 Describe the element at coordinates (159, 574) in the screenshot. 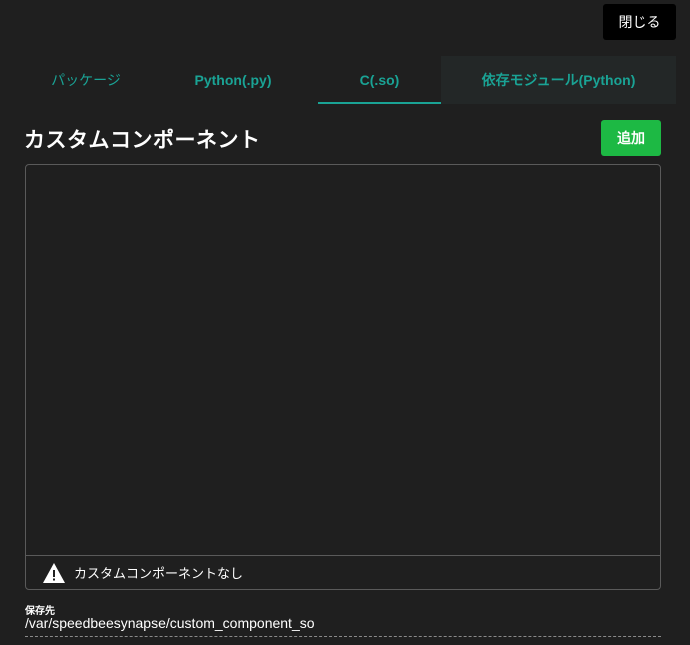

I see `empty-message: カスタムコンポーネントなし` at that location.